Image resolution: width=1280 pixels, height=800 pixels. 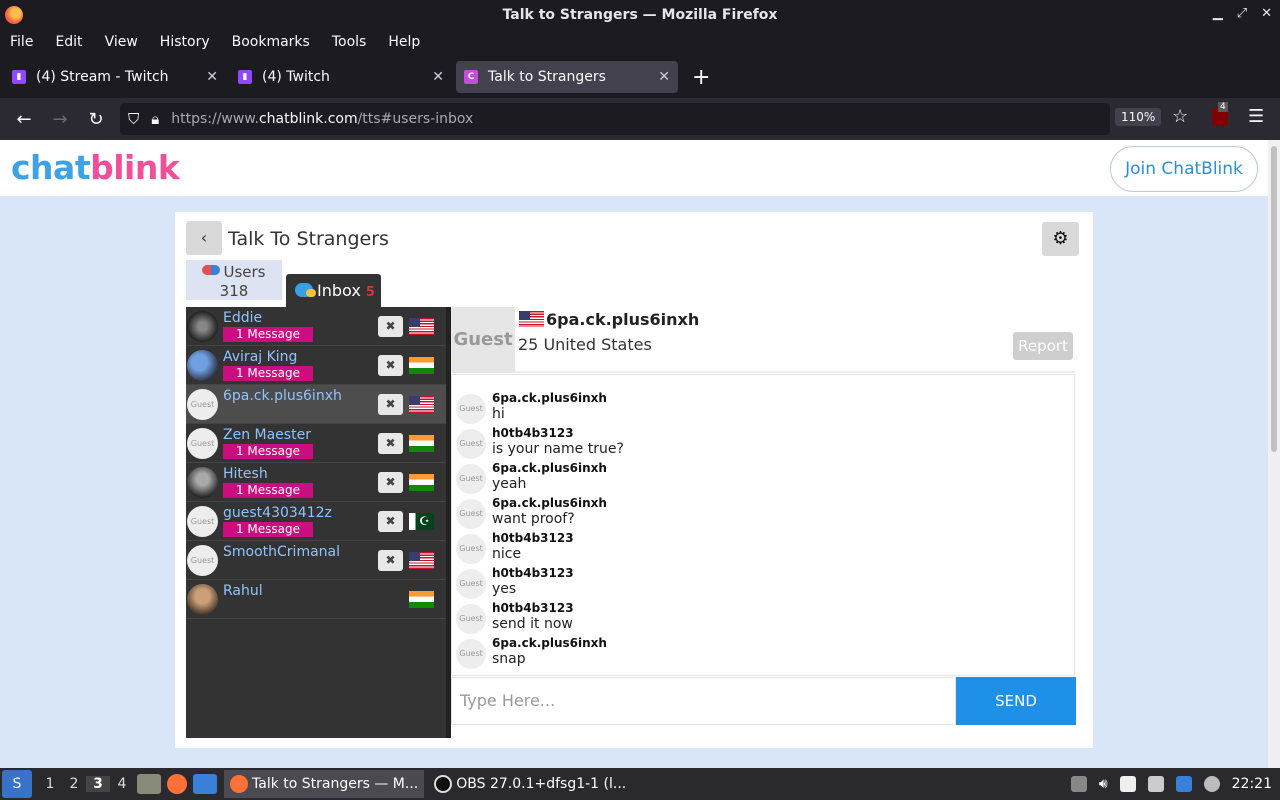 What do you see at coordinates (316, 365) in the screenshot?
I see `list-item: Aviraj King 1 Message ✖` at bounding box center [316, 365].